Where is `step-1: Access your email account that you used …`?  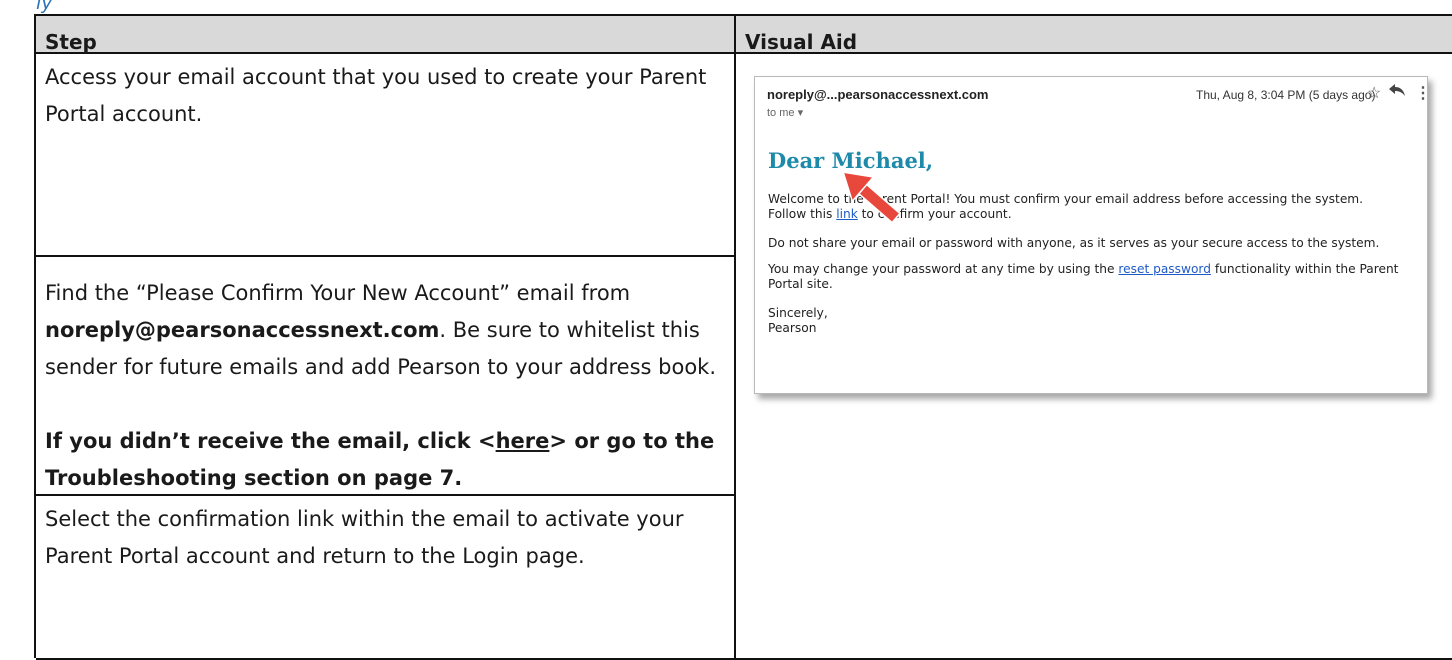
step-1: Access your email account that you used … is located at coordinates (386, 155).